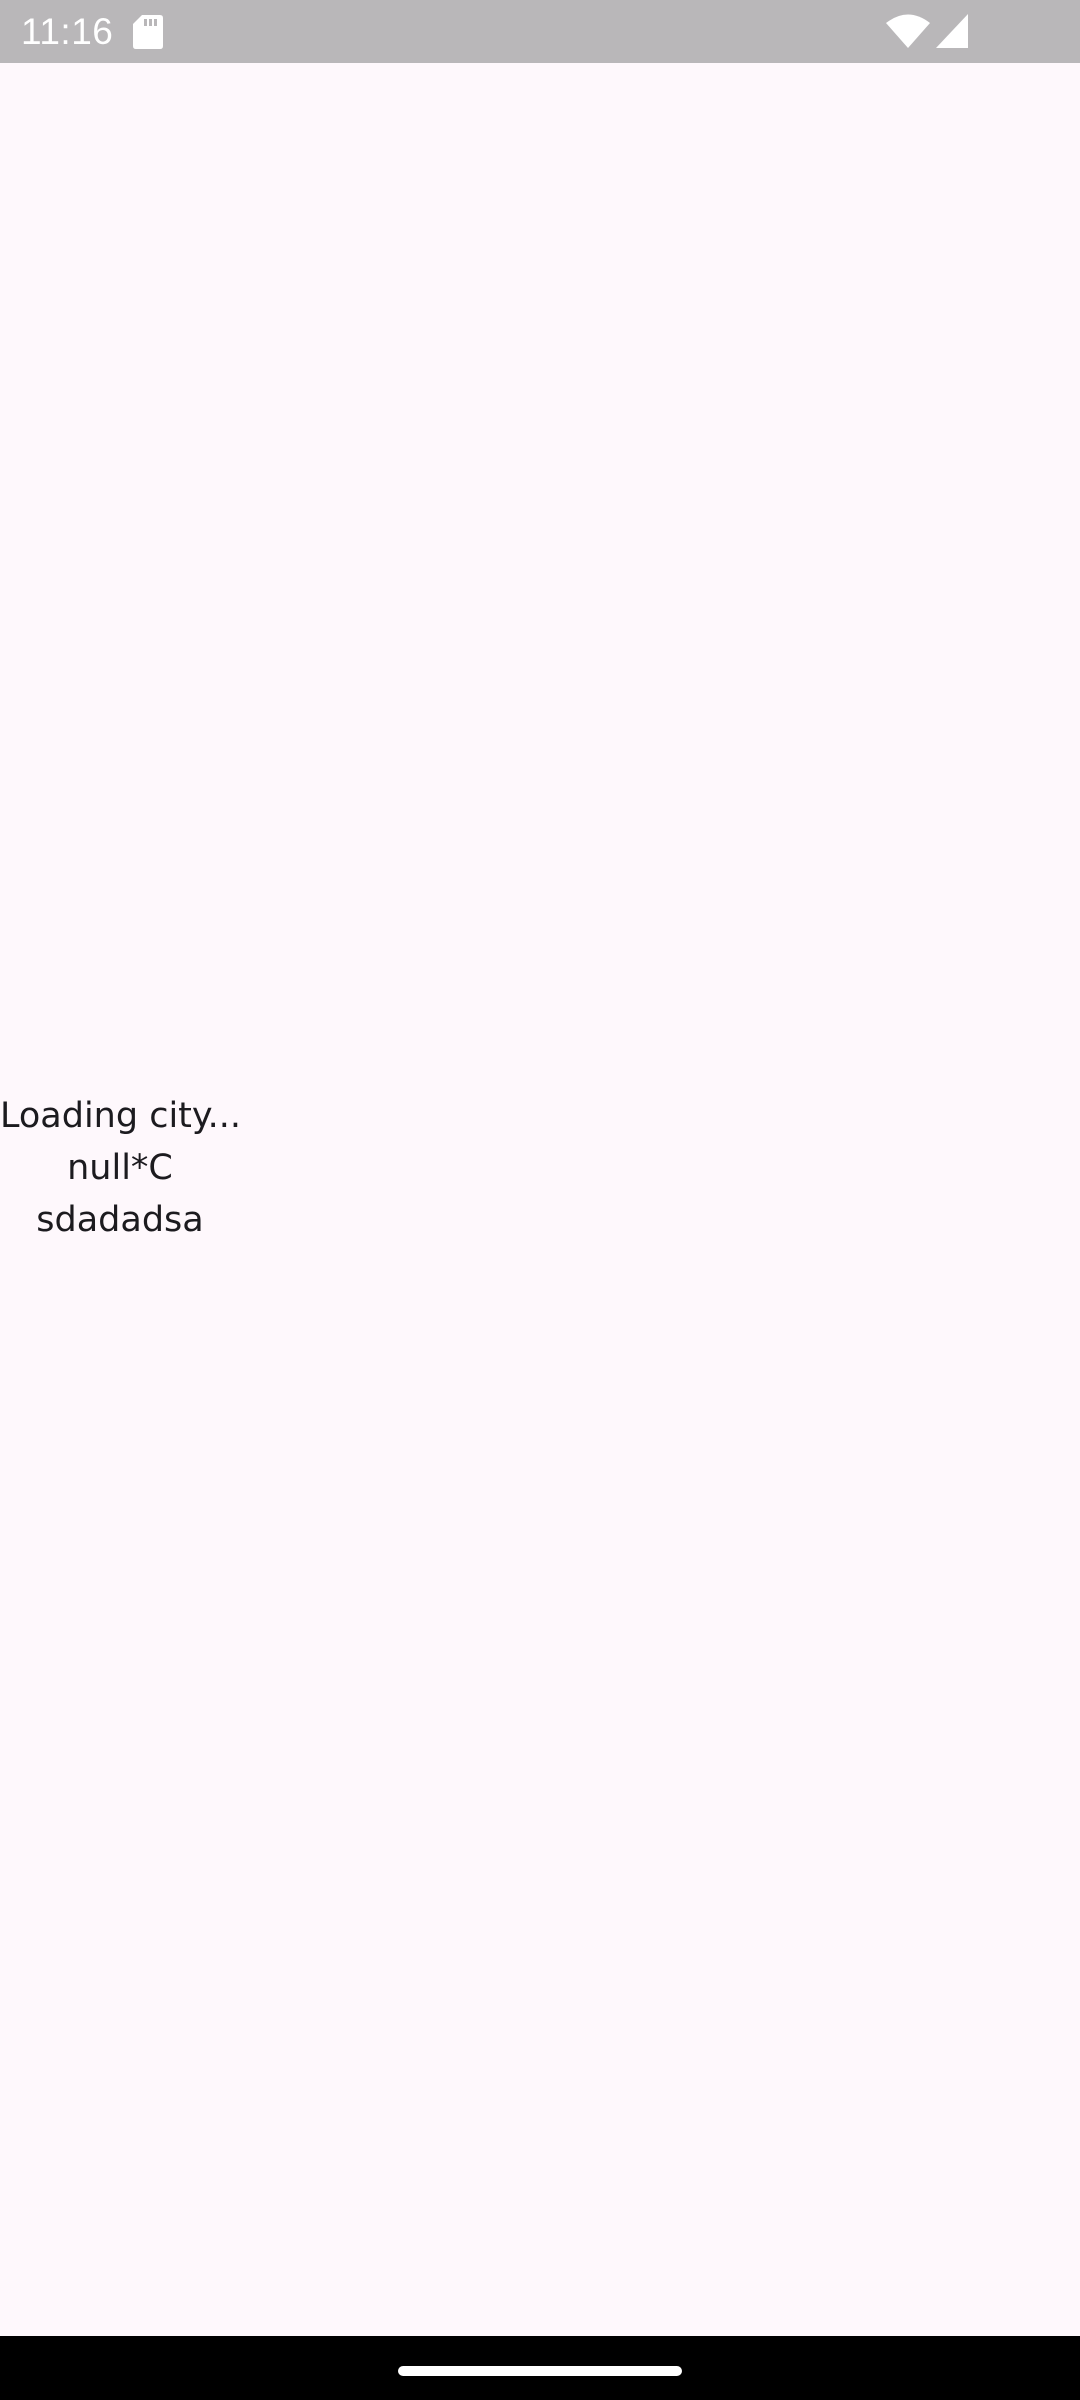 This screenshot has height=2400, width=1080. Describe the element at coordinates (148, 32) in the screenshot. I see `sd-card-icon` at that location.